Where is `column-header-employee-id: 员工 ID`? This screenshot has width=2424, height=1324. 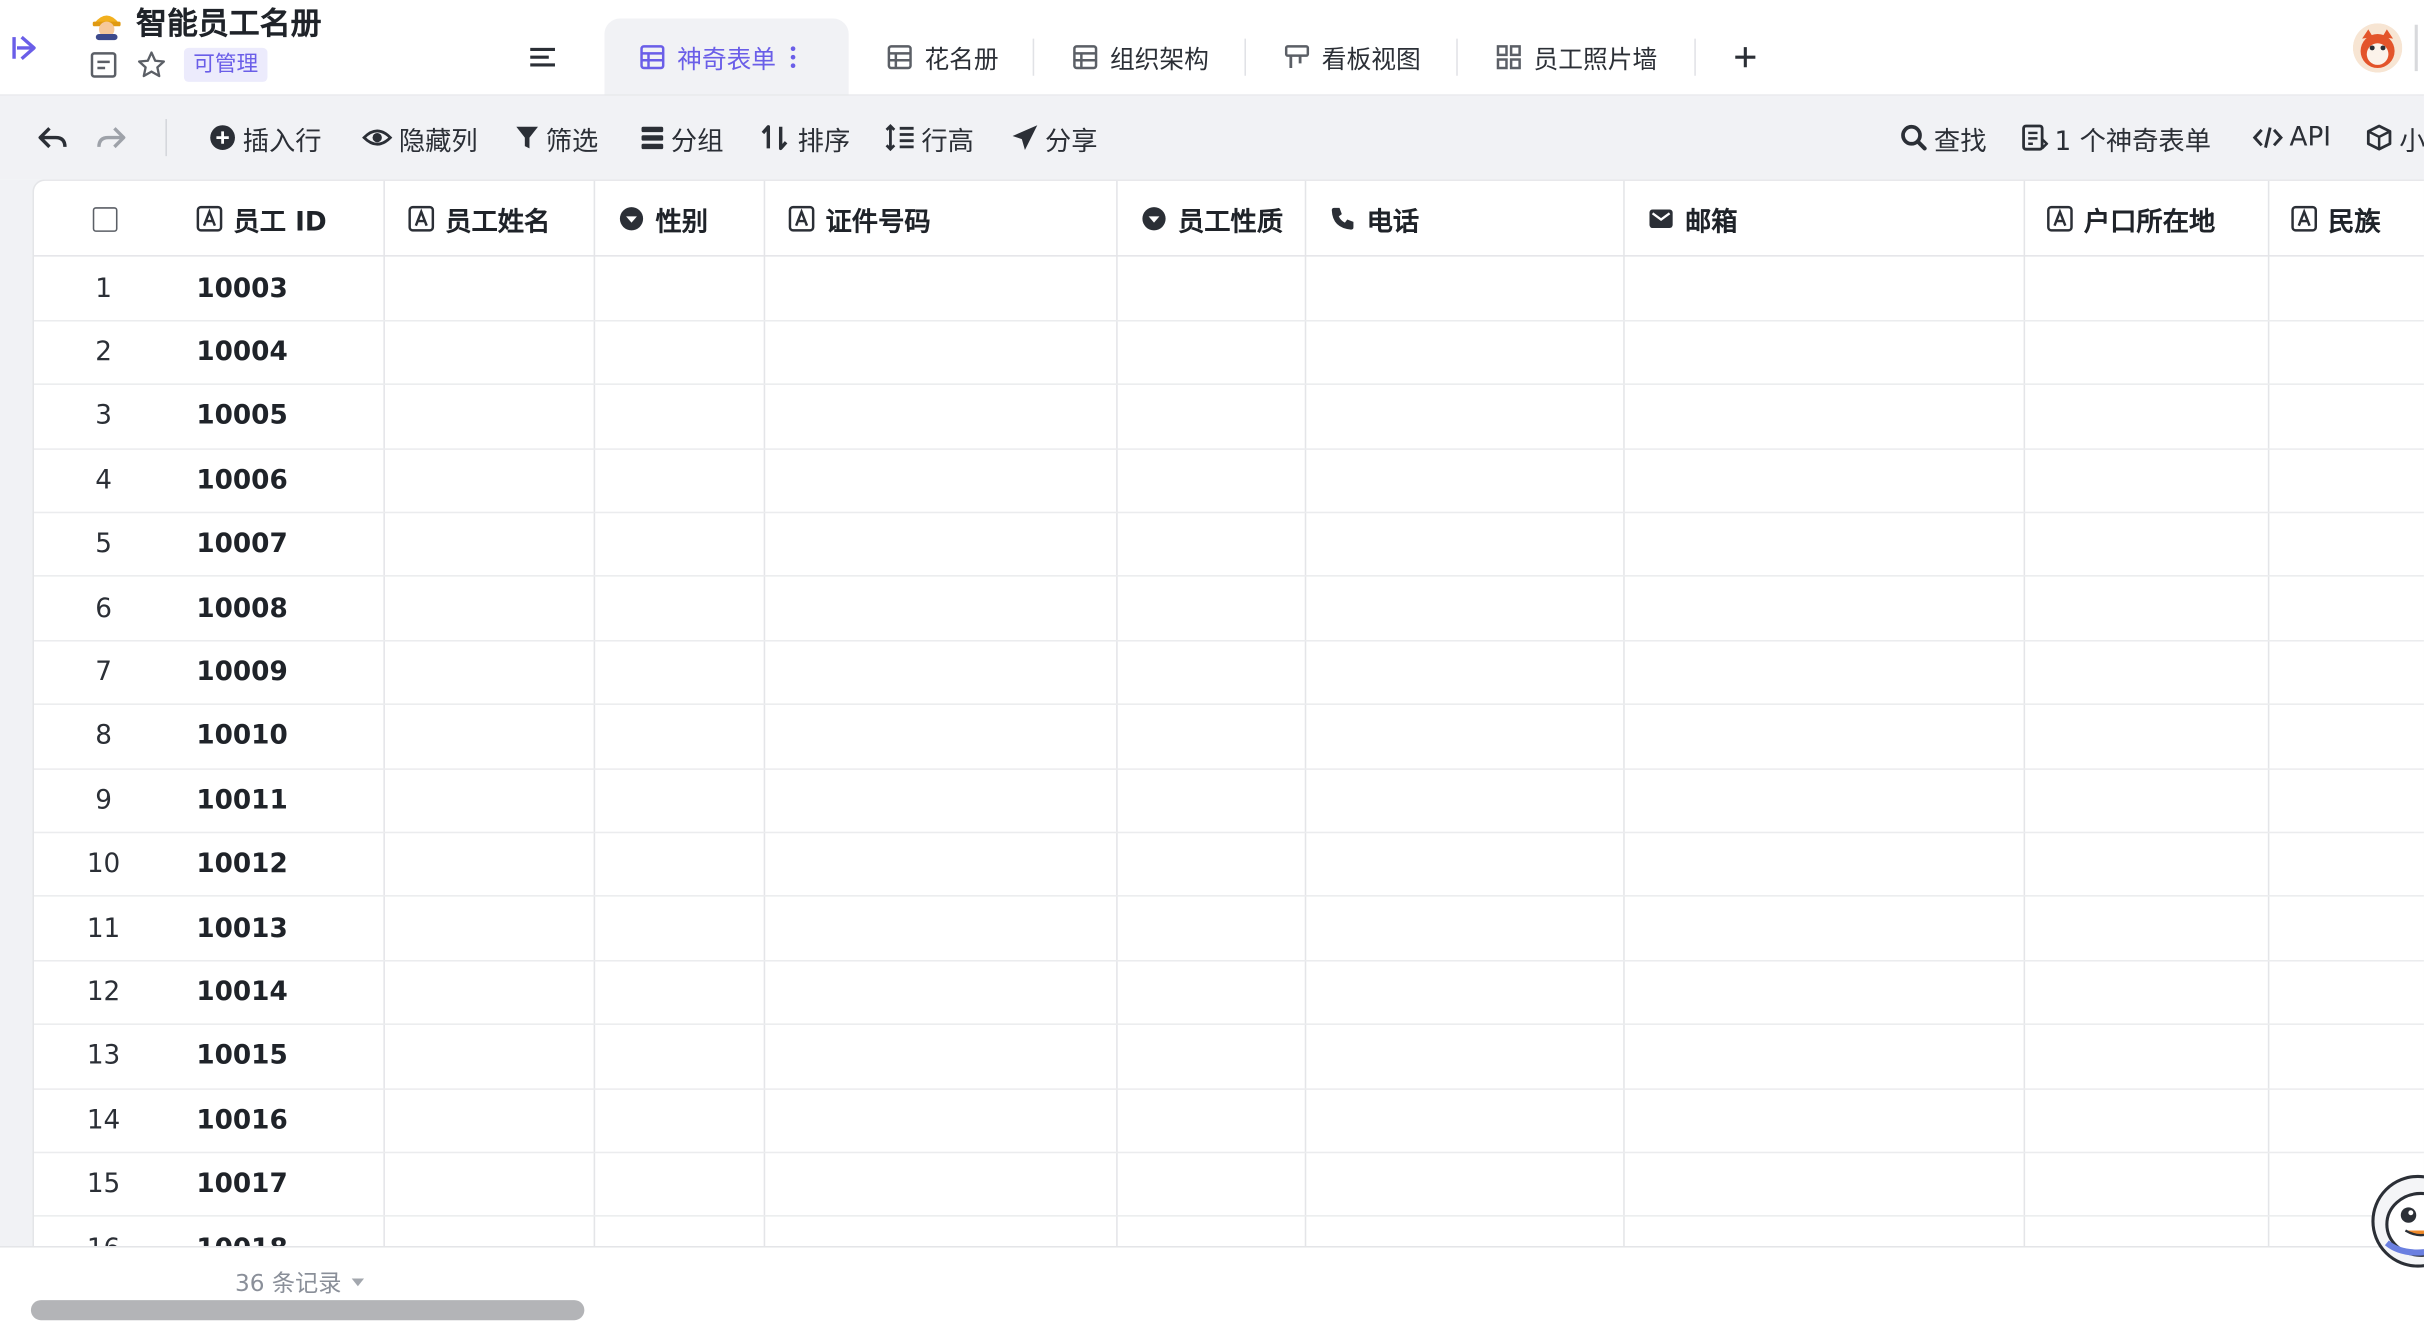
column-header-employee-id: 员工 ID is located at coordinates (261, 219).